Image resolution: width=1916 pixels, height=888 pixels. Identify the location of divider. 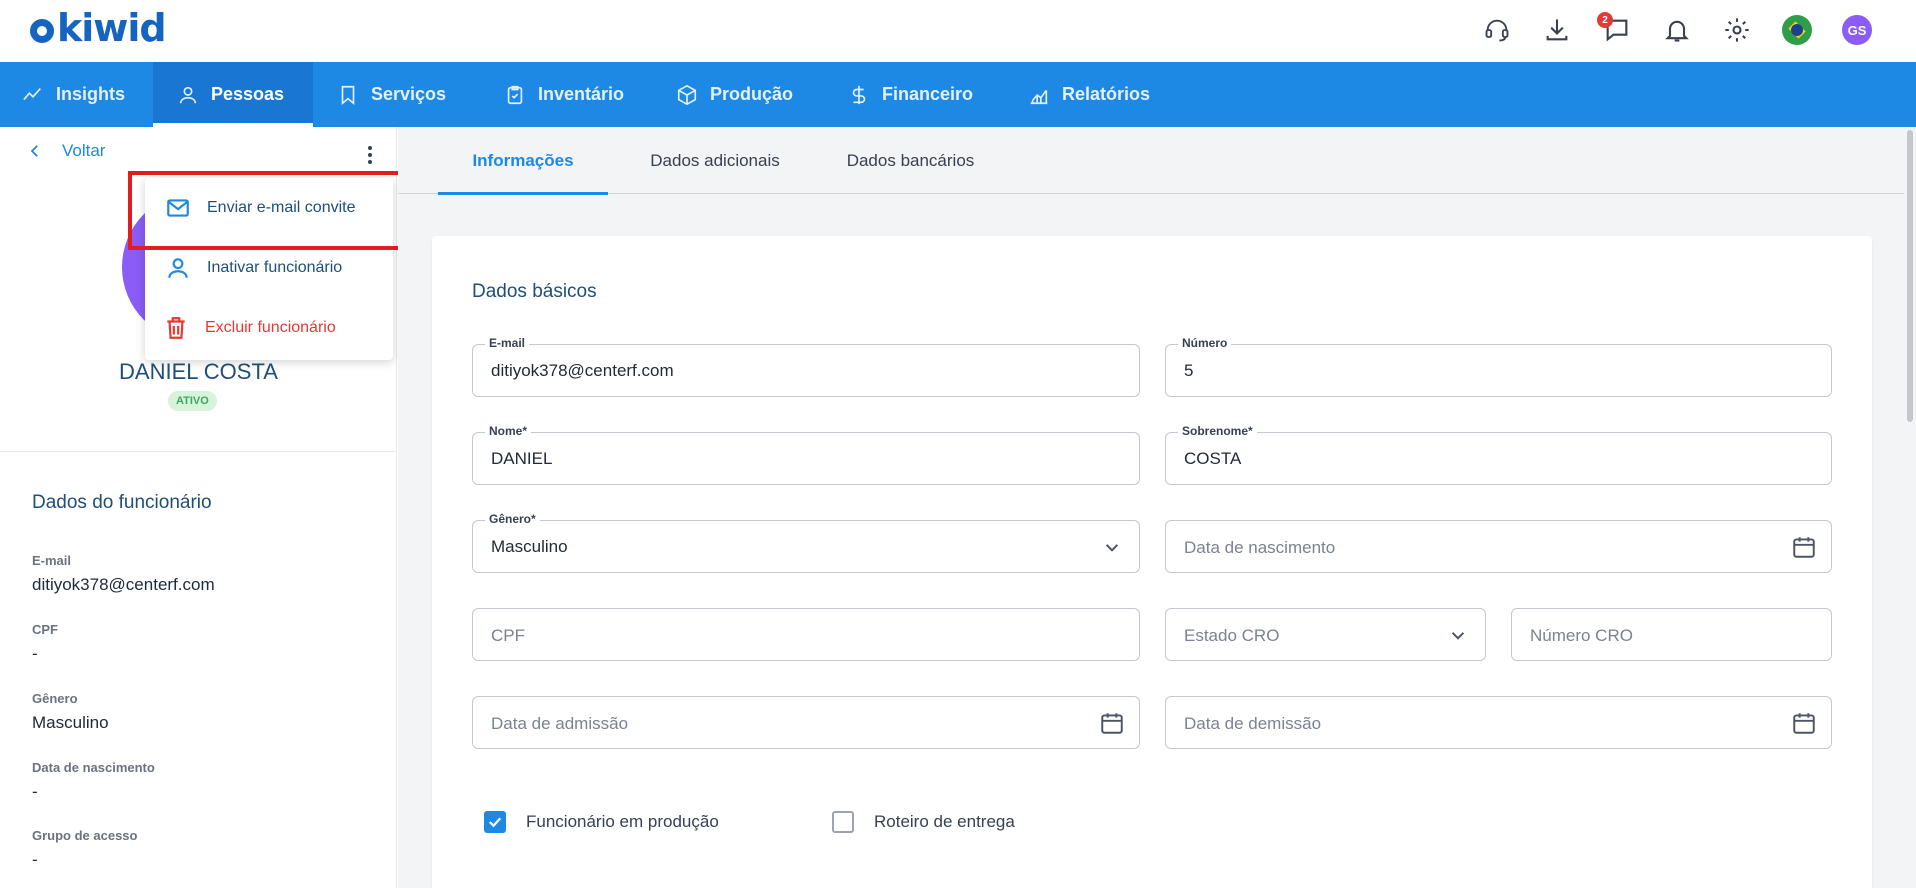
(198, 451).